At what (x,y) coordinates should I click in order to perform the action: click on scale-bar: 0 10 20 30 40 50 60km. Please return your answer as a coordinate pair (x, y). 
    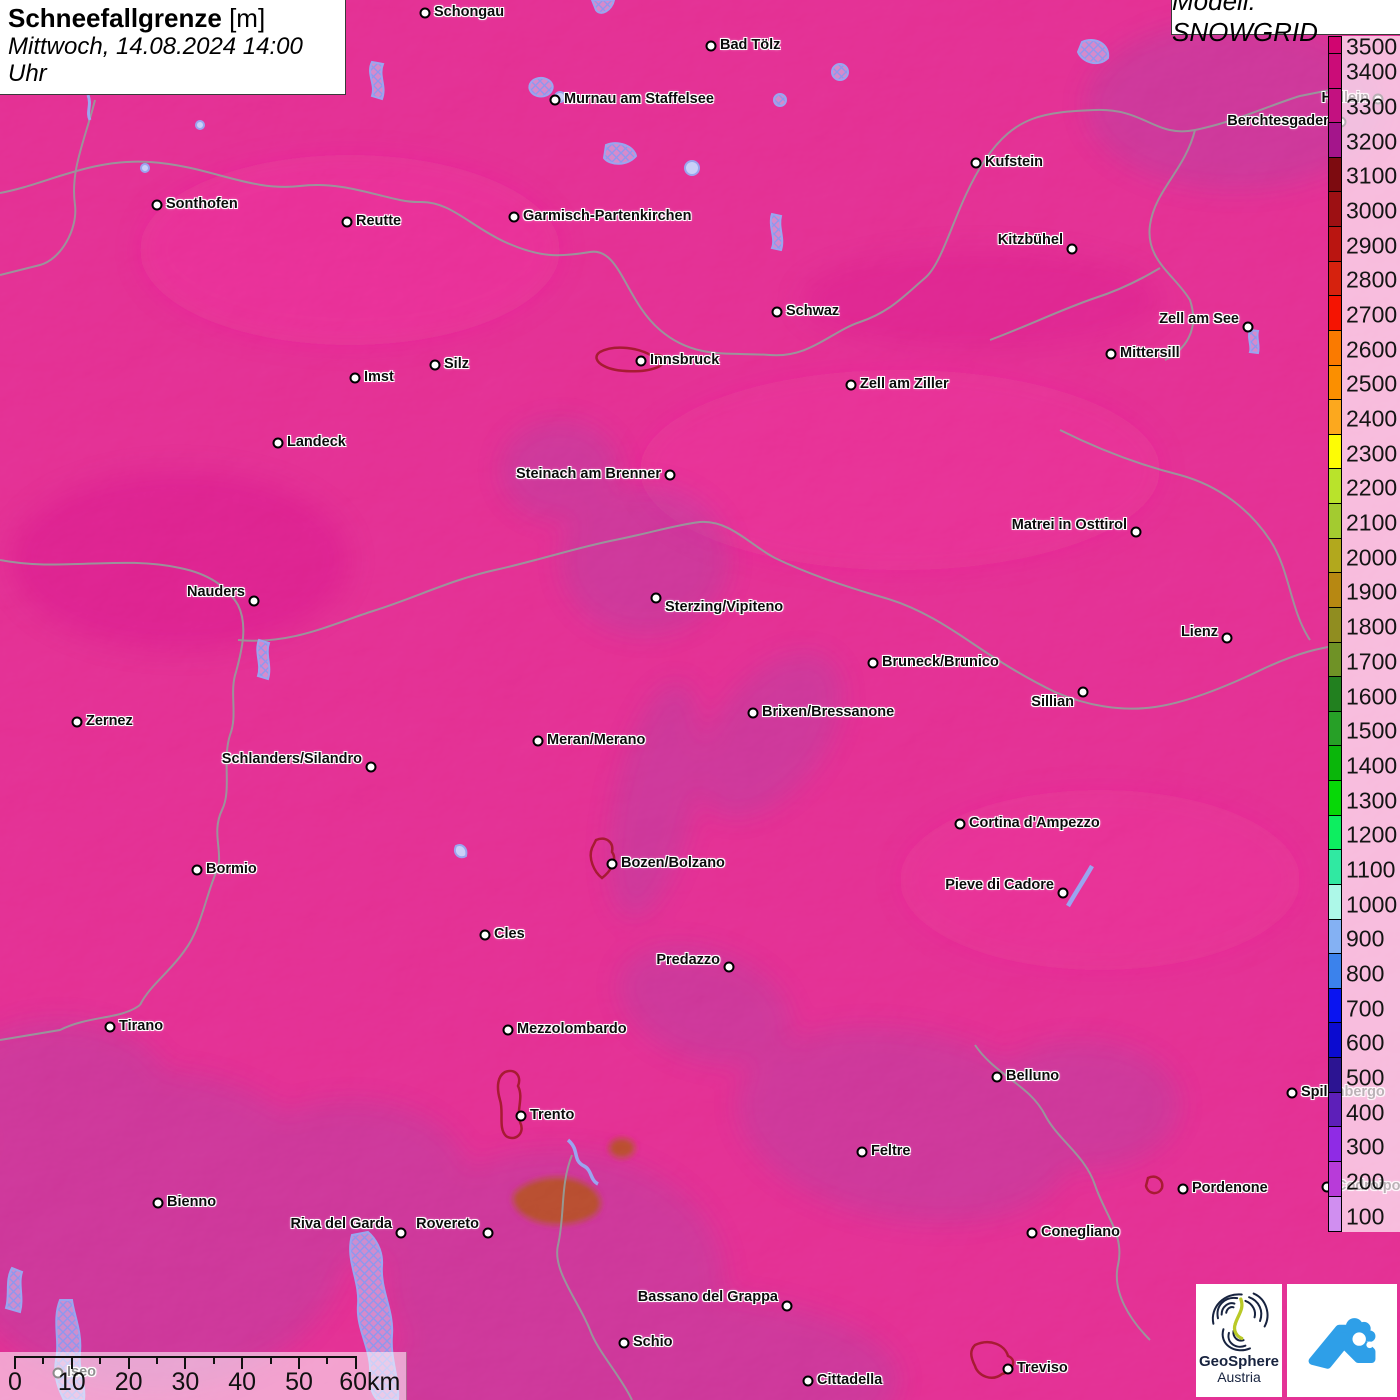
    Looking at the image, I should click on (203, 1376).